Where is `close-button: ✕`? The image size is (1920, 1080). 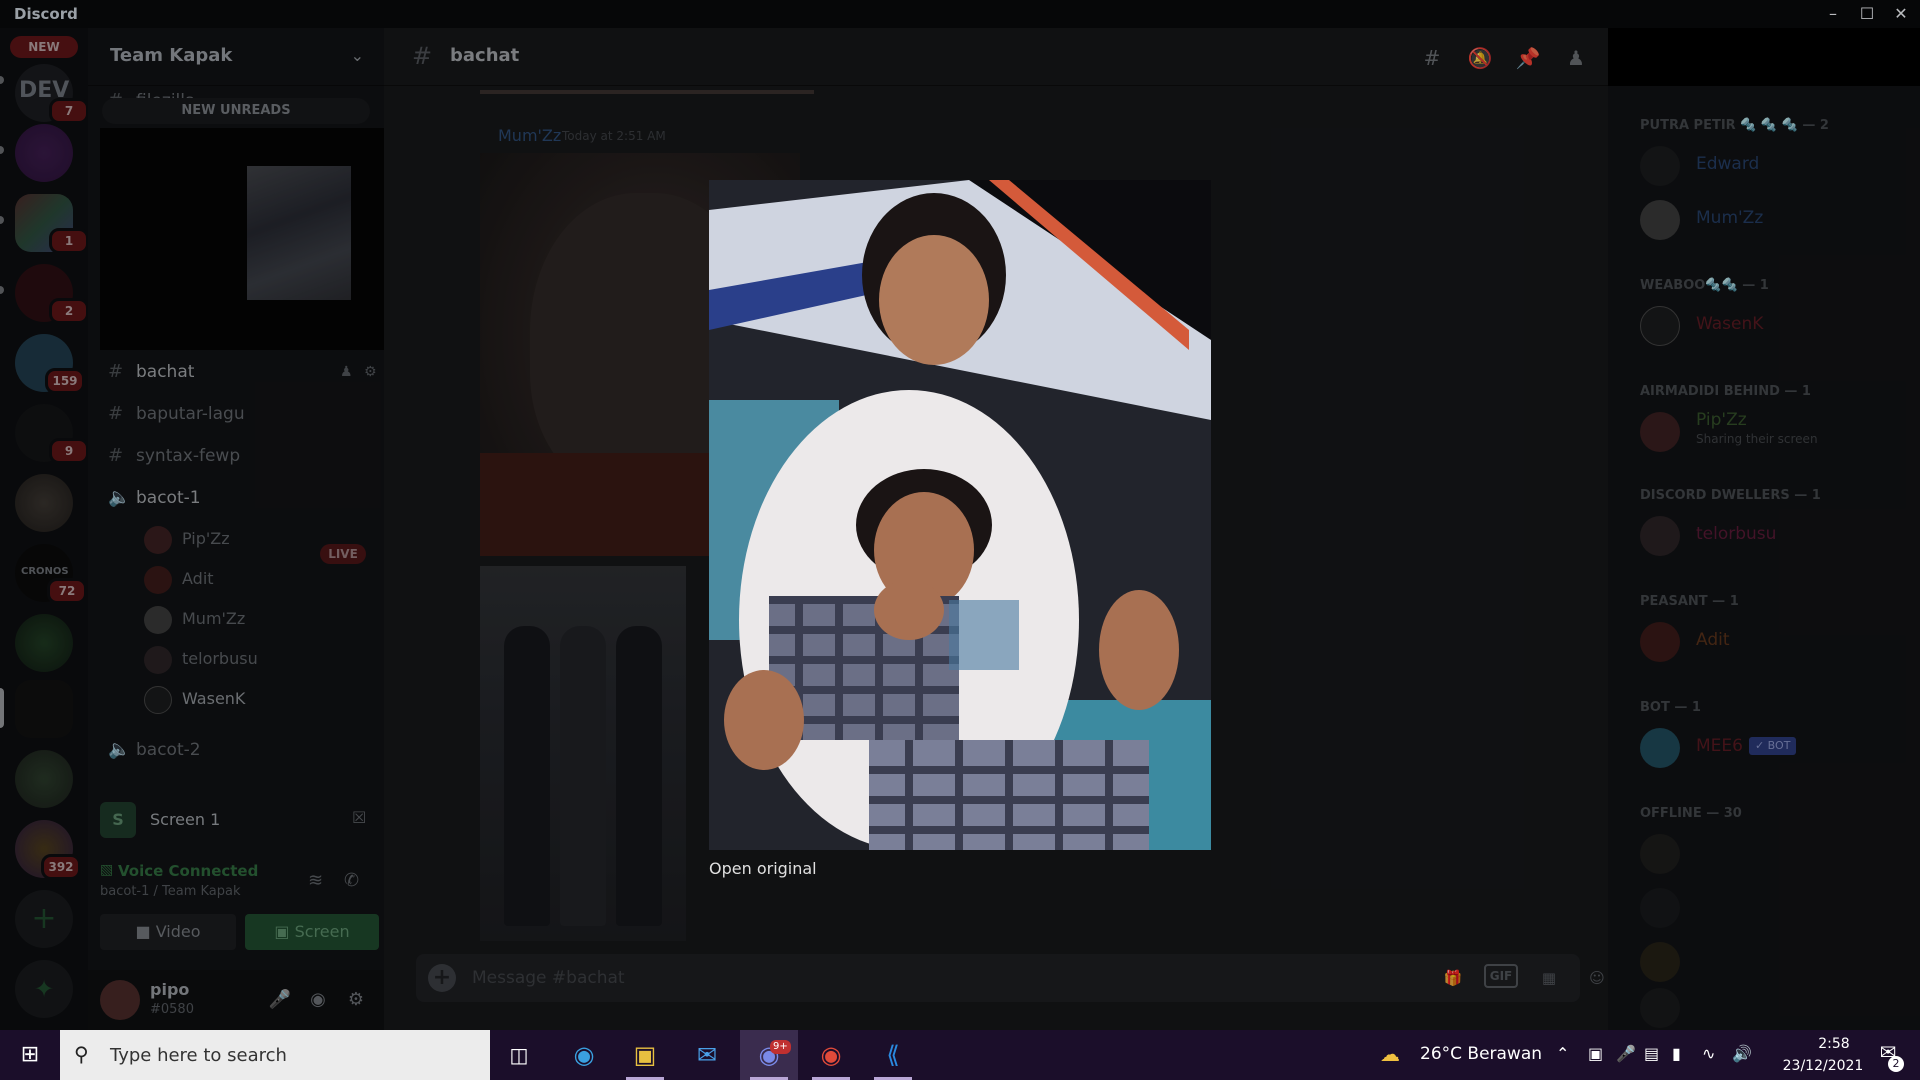
close-button: ✕ is located at coordinates (1901, 14).